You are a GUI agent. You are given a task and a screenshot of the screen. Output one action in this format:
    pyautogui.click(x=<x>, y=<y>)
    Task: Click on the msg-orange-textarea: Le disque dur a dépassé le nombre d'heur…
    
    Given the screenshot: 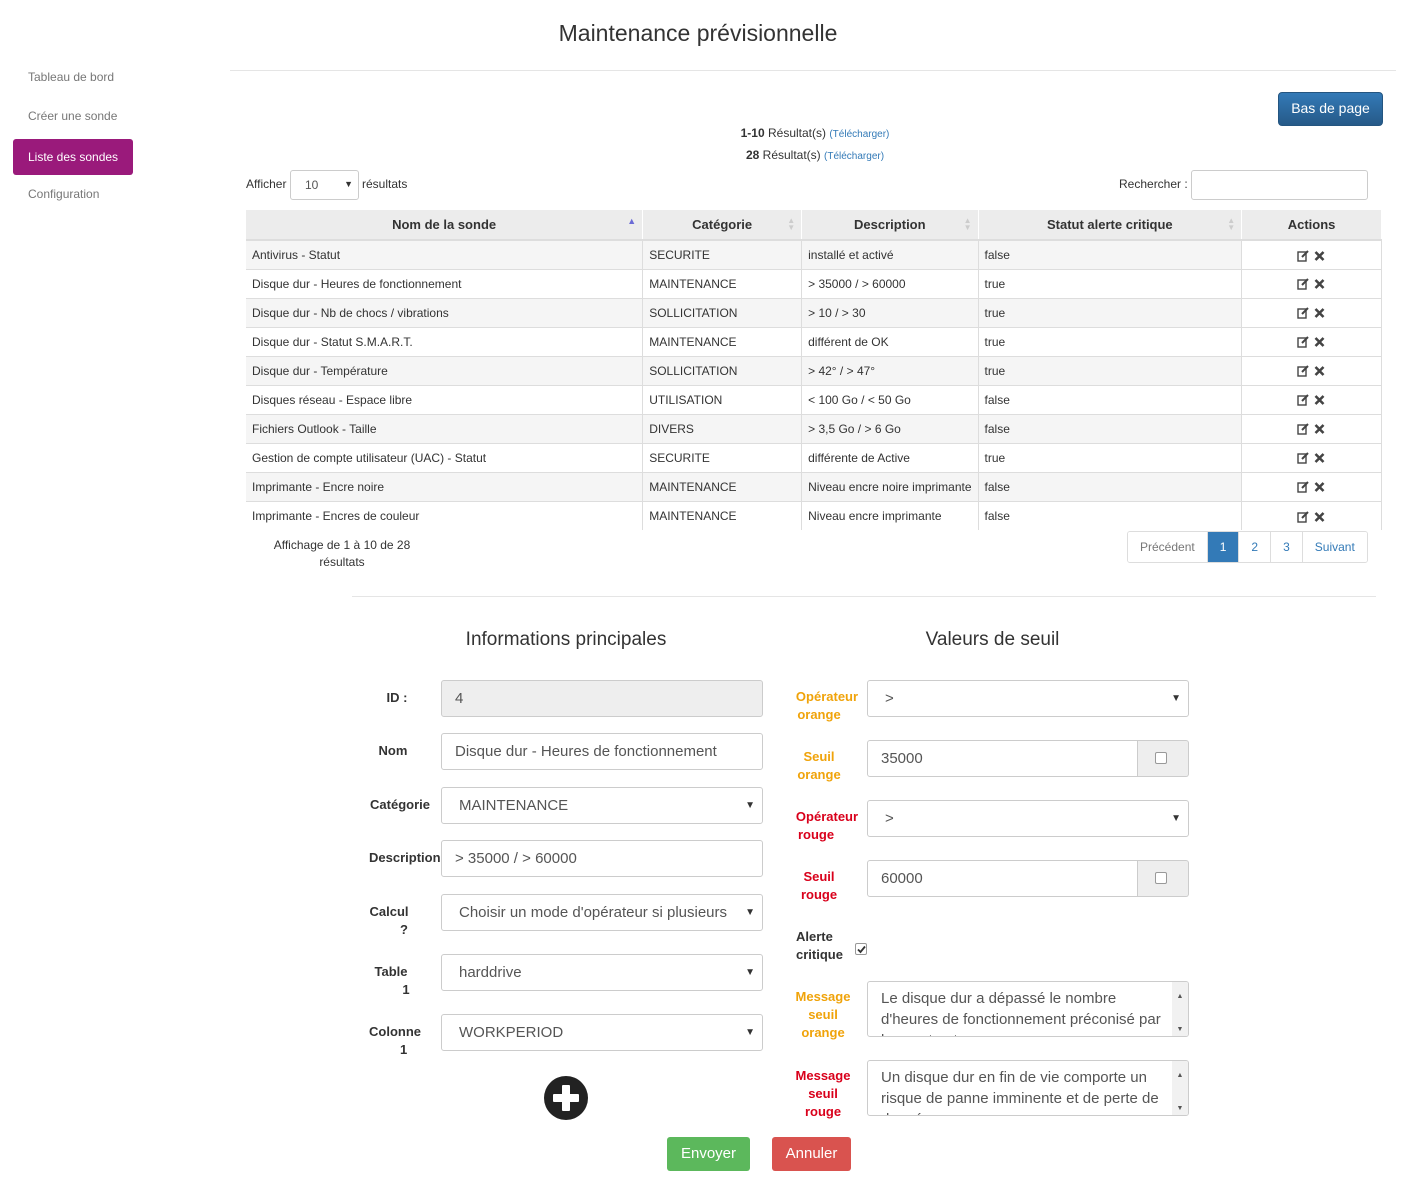 What is the action you would take?
    pyautogui.click(x=1028, y=1009)
    